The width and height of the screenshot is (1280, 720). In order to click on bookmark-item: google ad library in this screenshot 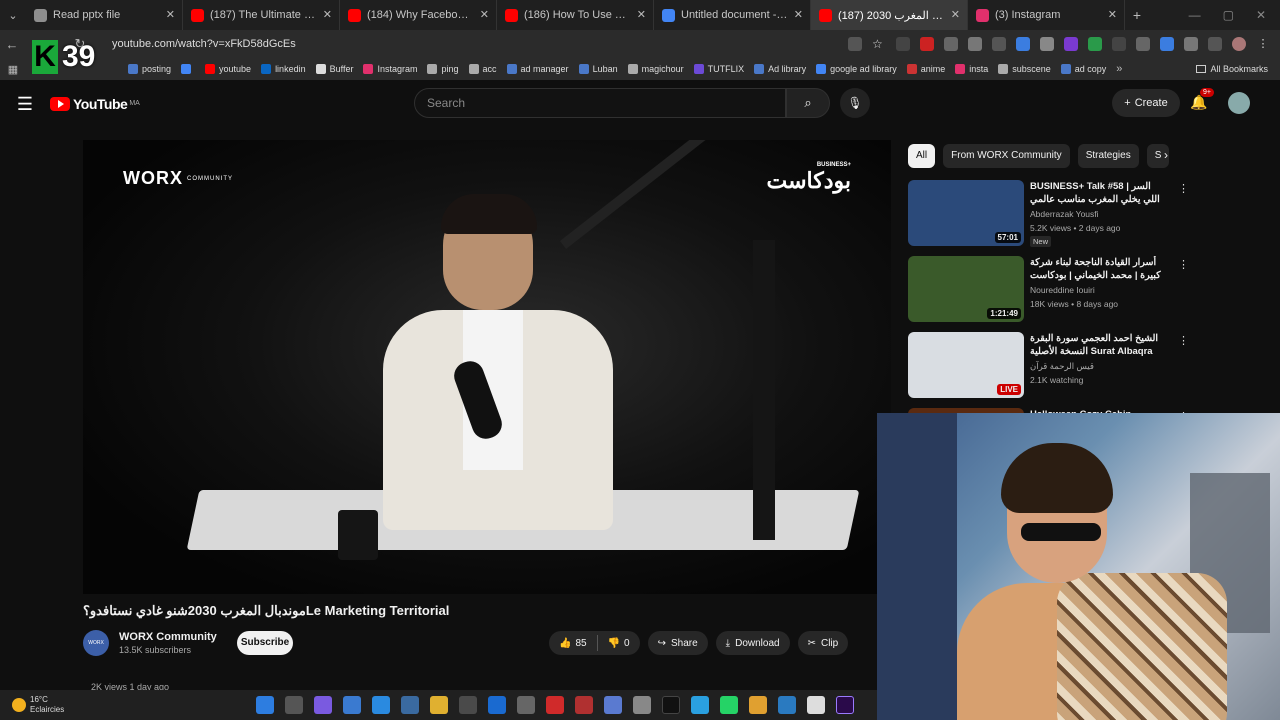, I will do `click(856, 69)`.